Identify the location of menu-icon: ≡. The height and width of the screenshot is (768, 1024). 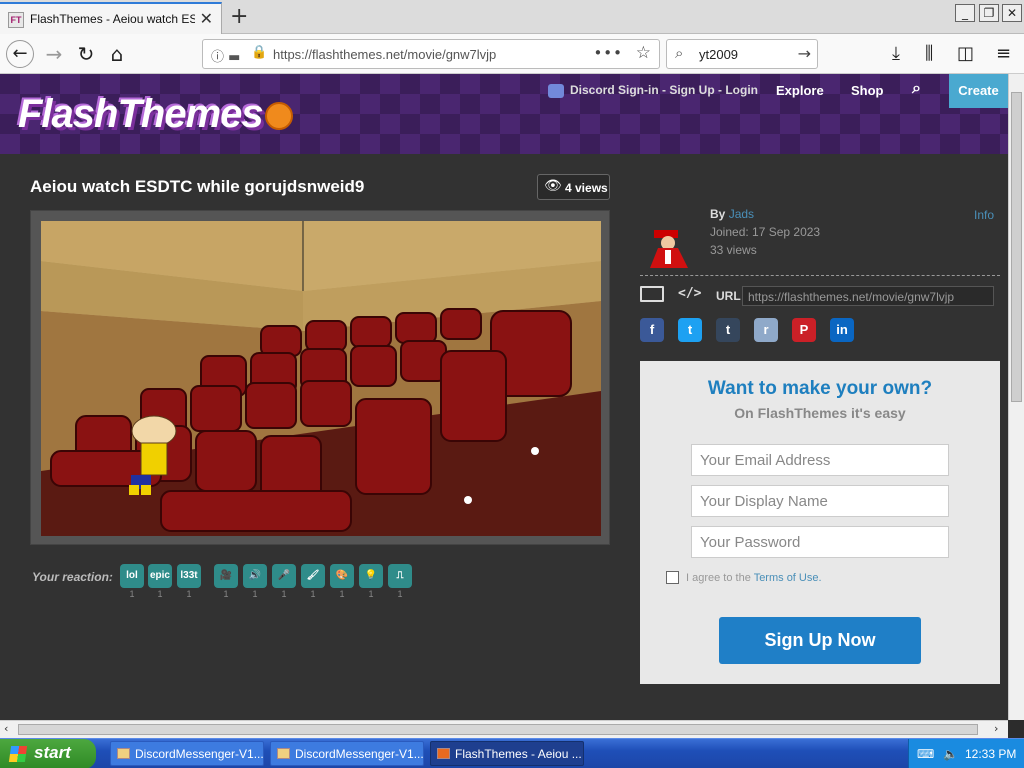
(1003, 53).